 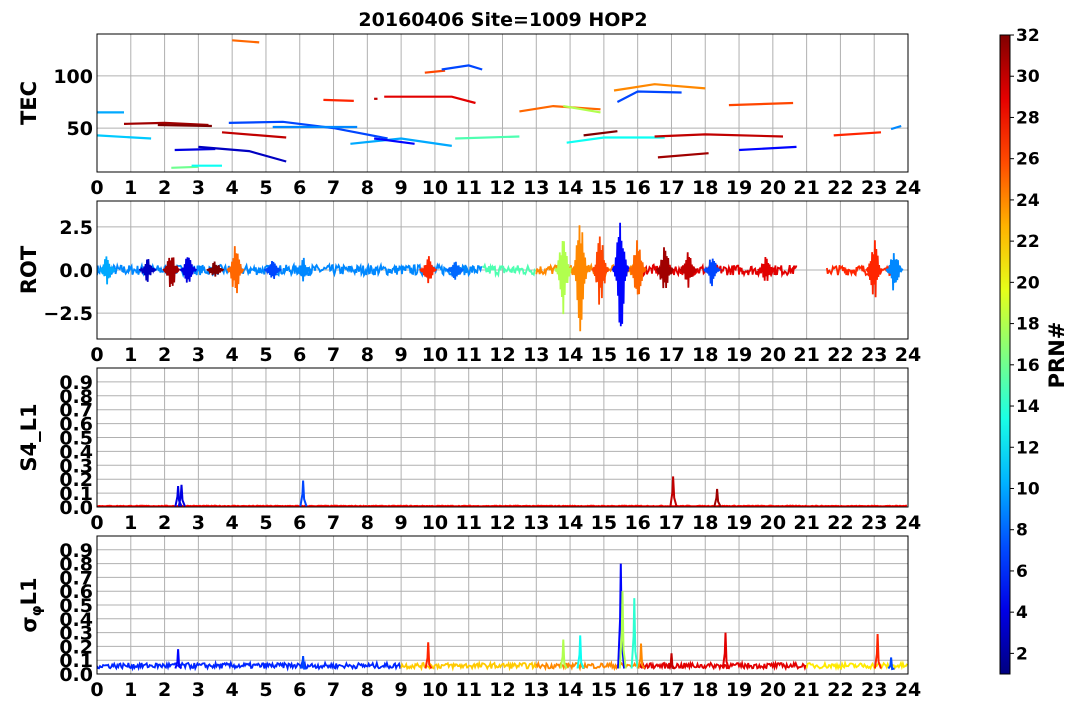 I want to click on x-tick-label: 8, so click(x=367, y=188).